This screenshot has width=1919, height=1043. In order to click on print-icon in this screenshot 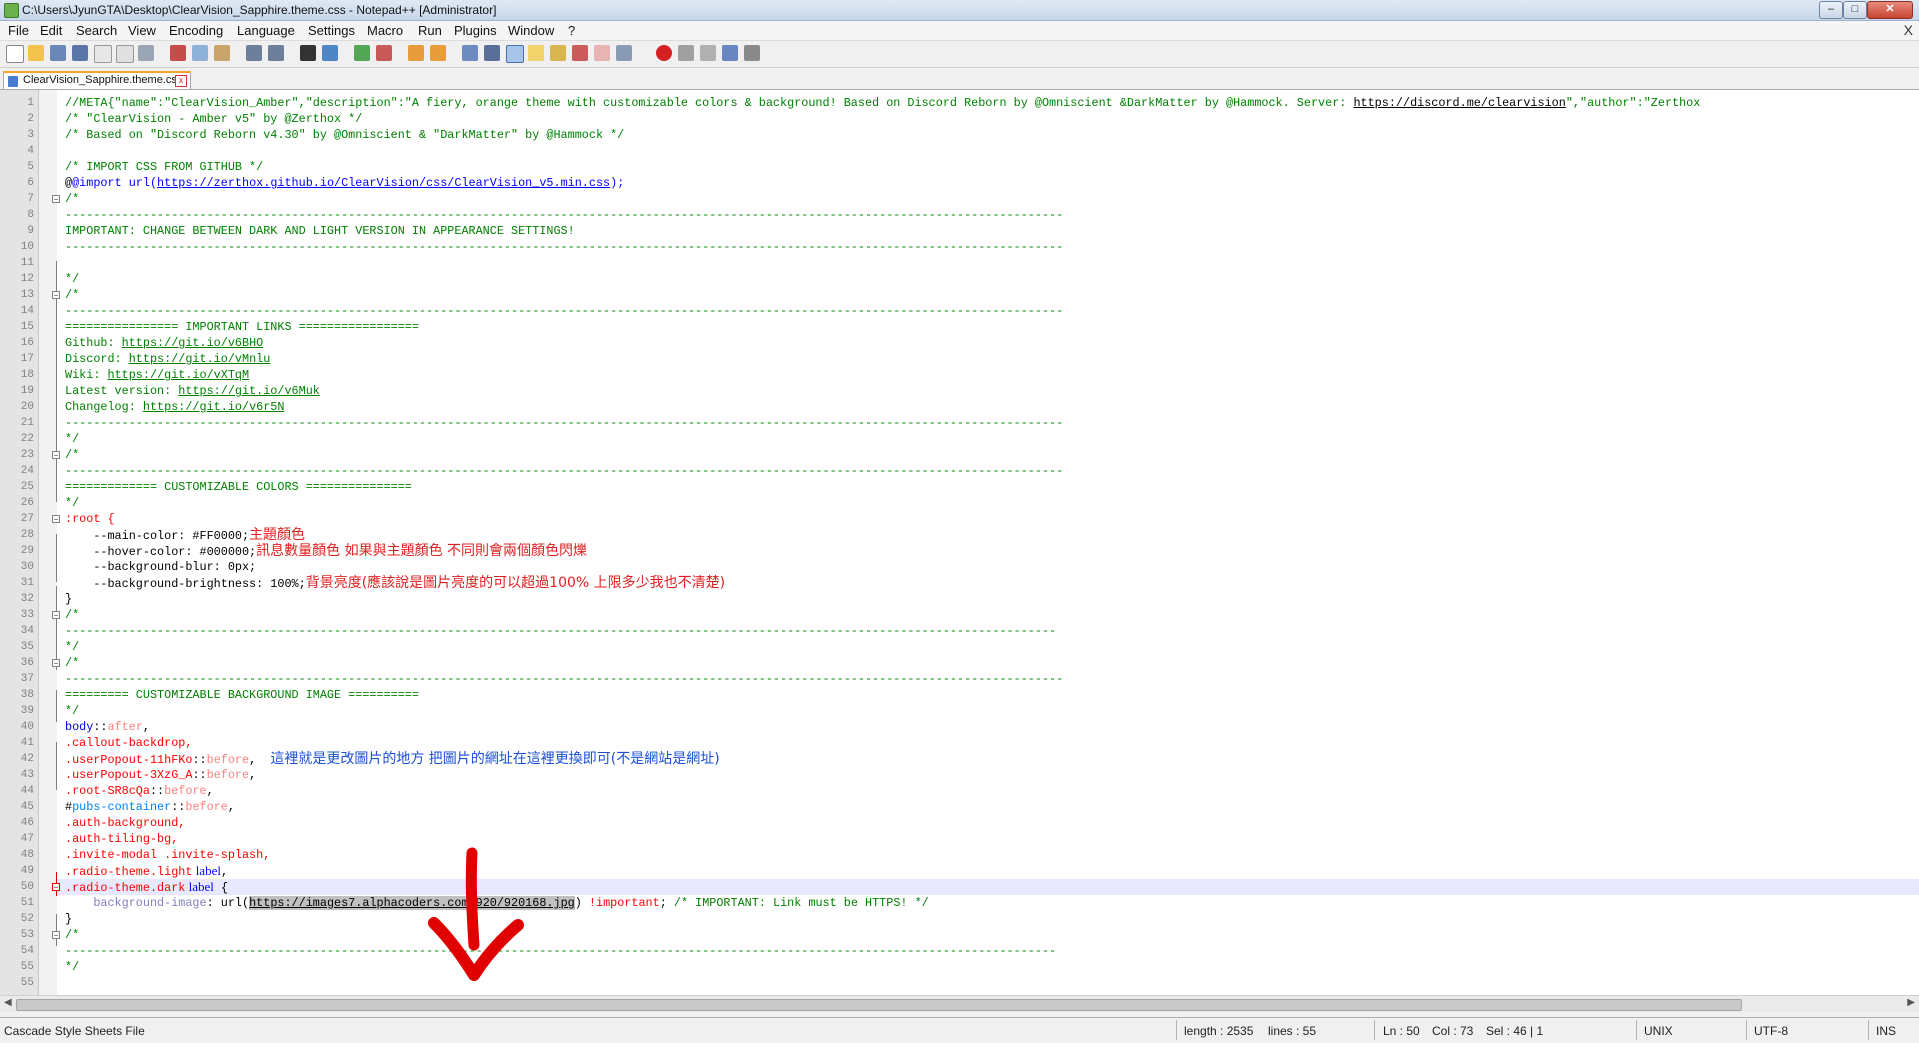, I will do `click(146, 53)`.